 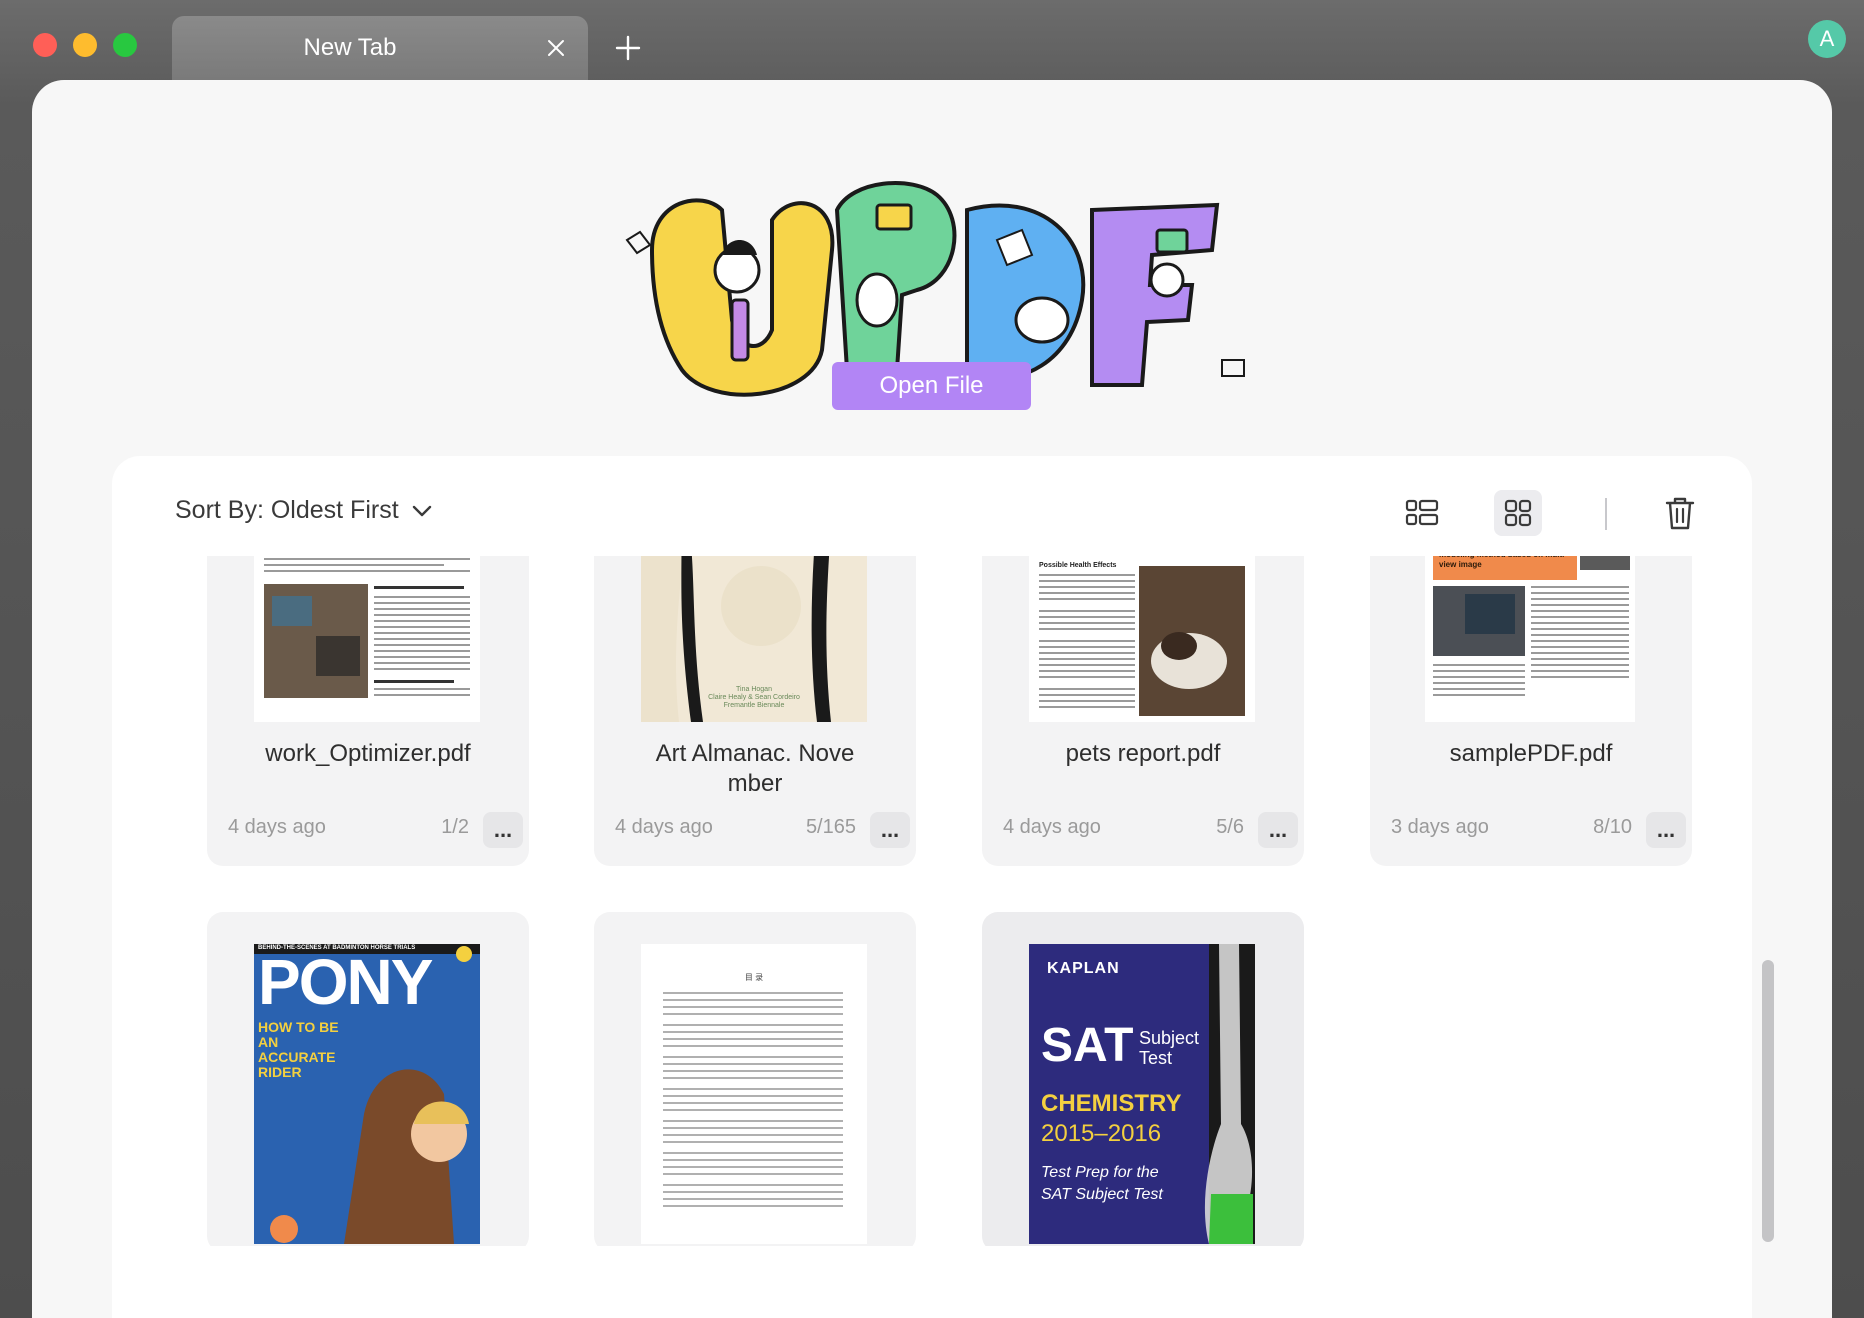 What do you see at coordinates (754, 977) in the screenshot?
I see `thumbnail-heading: 目 录` at bounding box center [754, 977].